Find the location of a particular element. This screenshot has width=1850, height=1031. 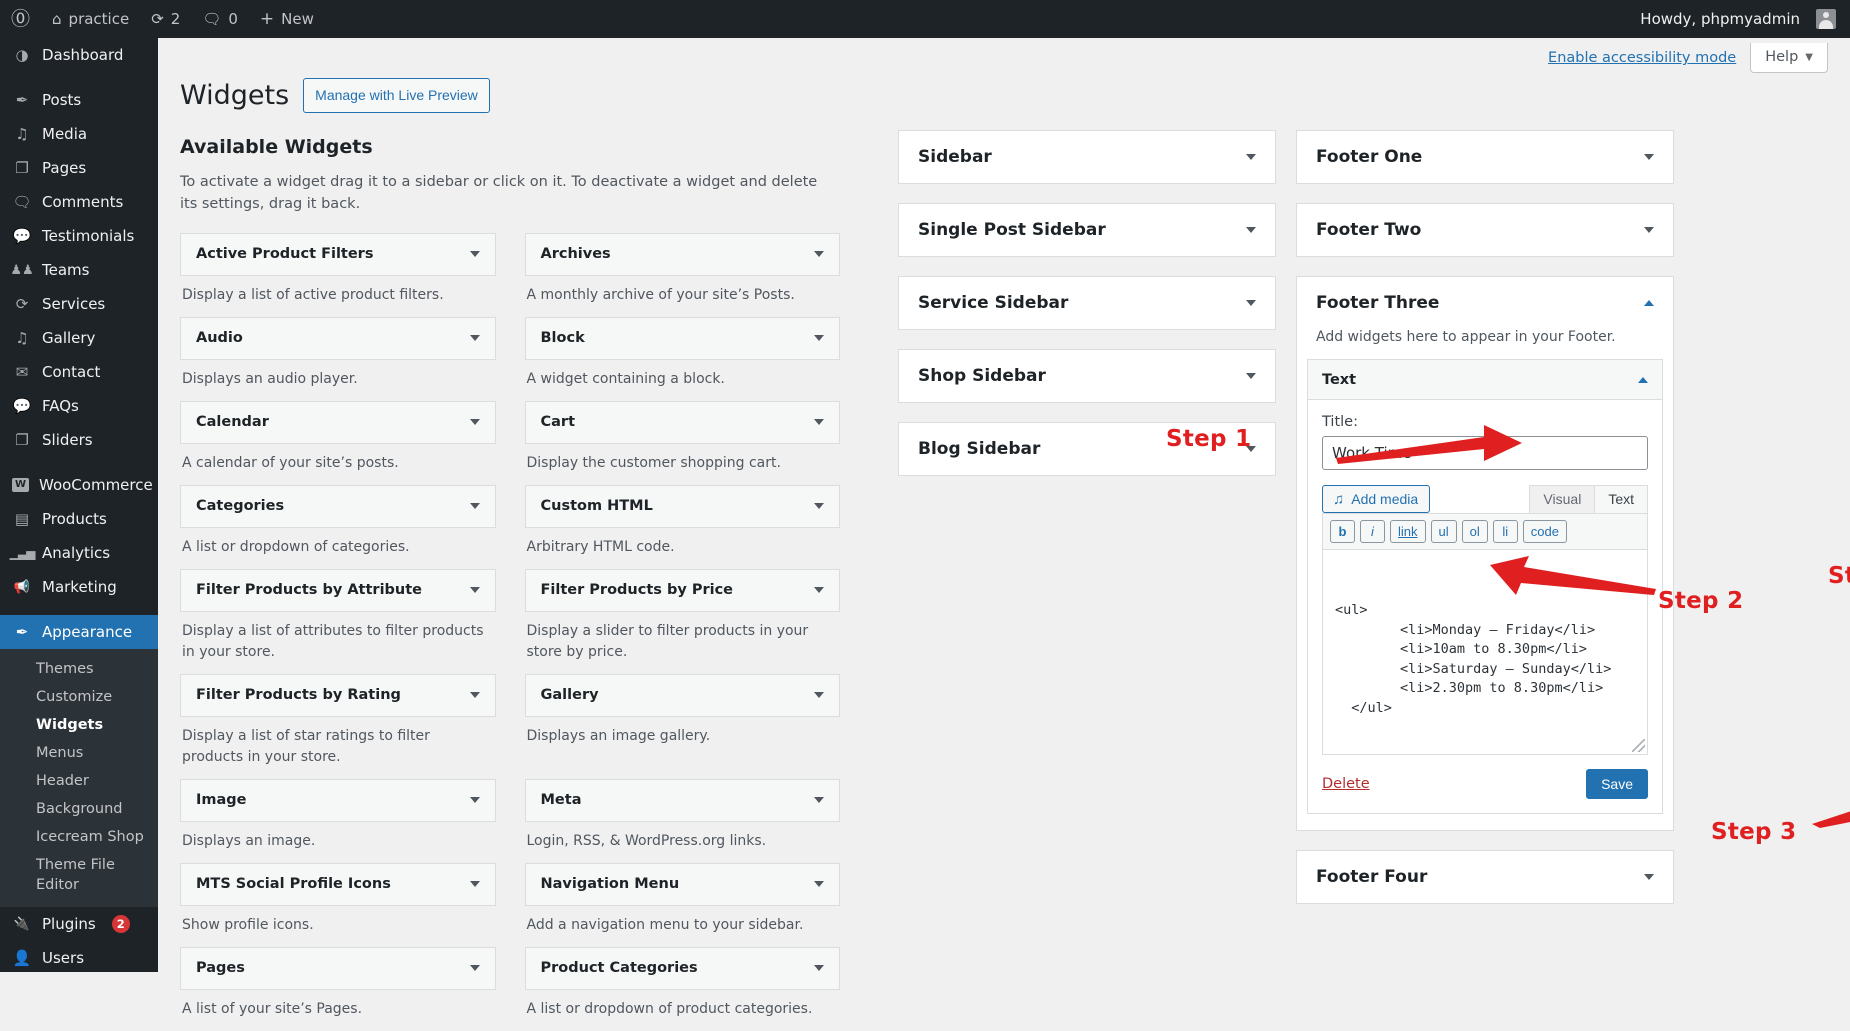

sidebar-item-appearance: ✒ Appearance is located at coordinates (83, 632).